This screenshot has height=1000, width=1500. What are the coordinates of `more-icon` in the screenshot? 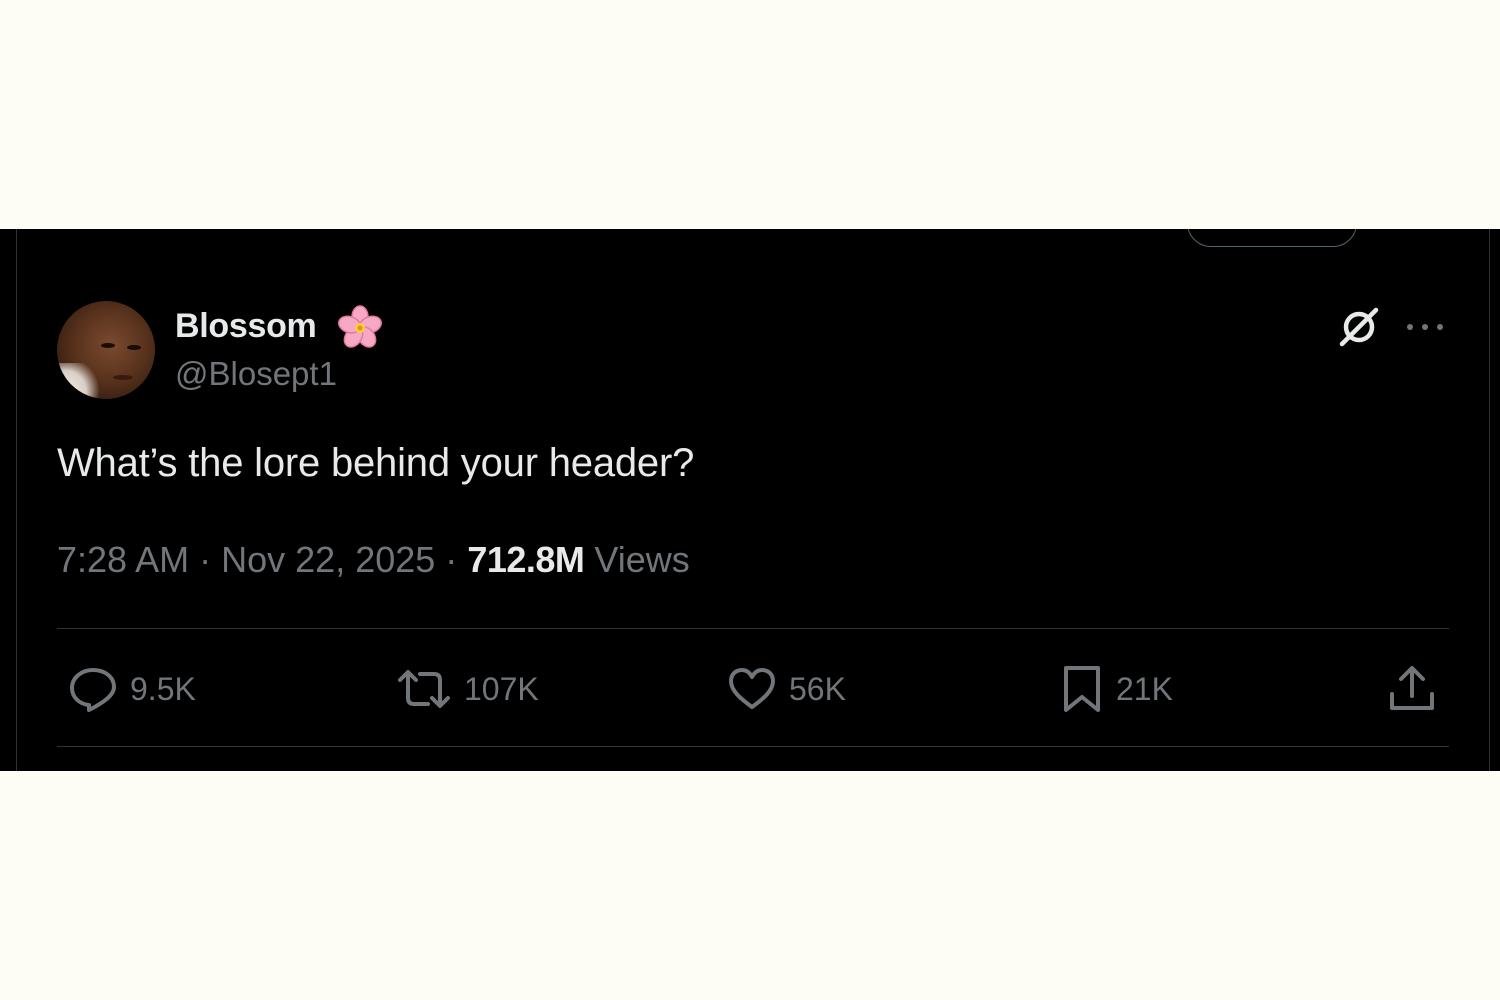 It's located at (1425, 327).